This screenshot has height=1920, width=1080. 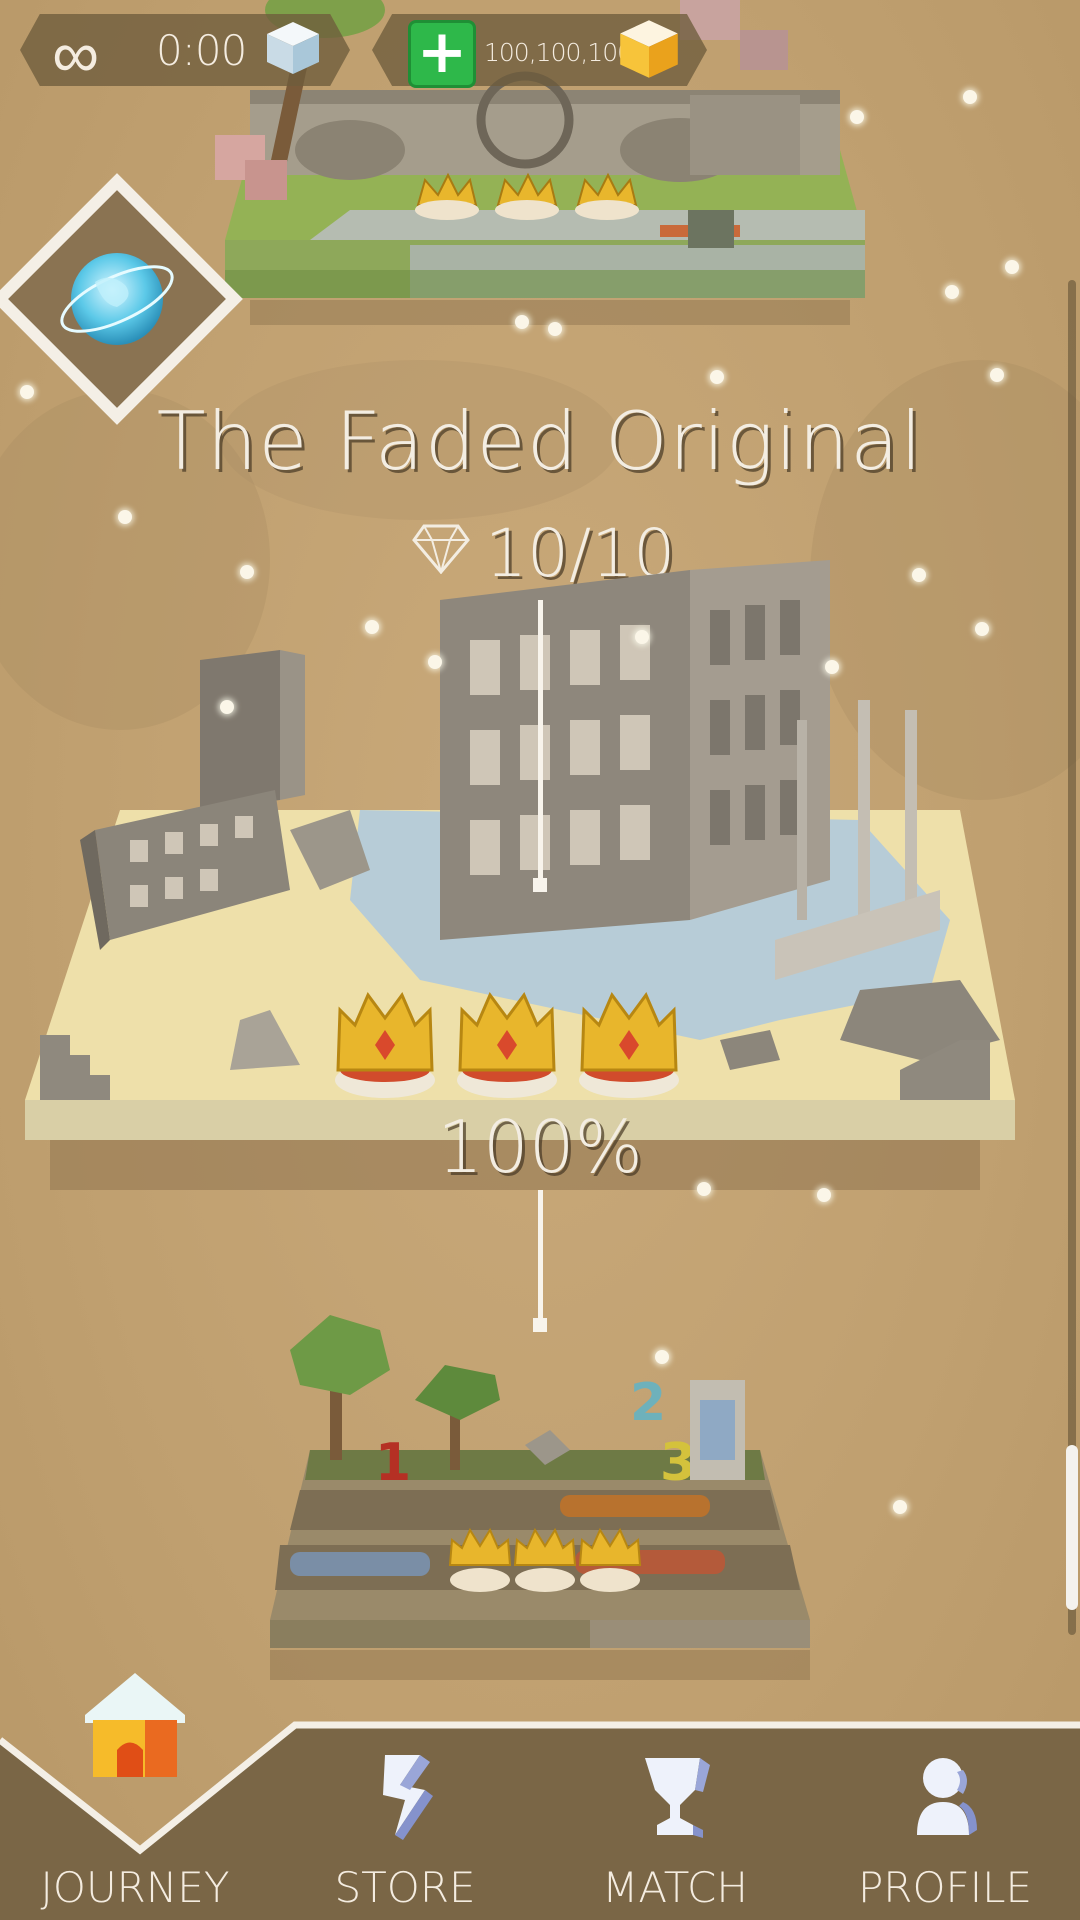 I want to click on white-cube-icon, so click(x=293, y=48).